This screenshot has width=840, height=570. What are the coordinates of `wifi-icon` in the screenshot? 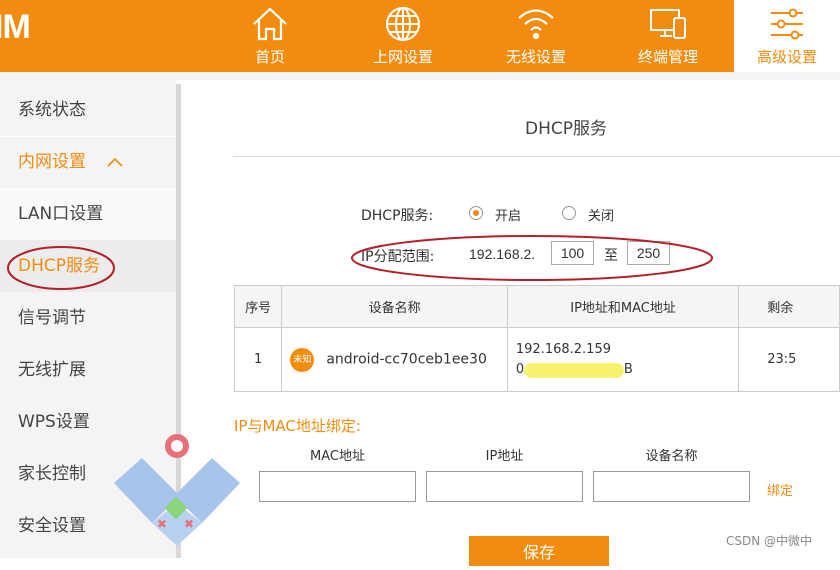 It's located at (536, 24).